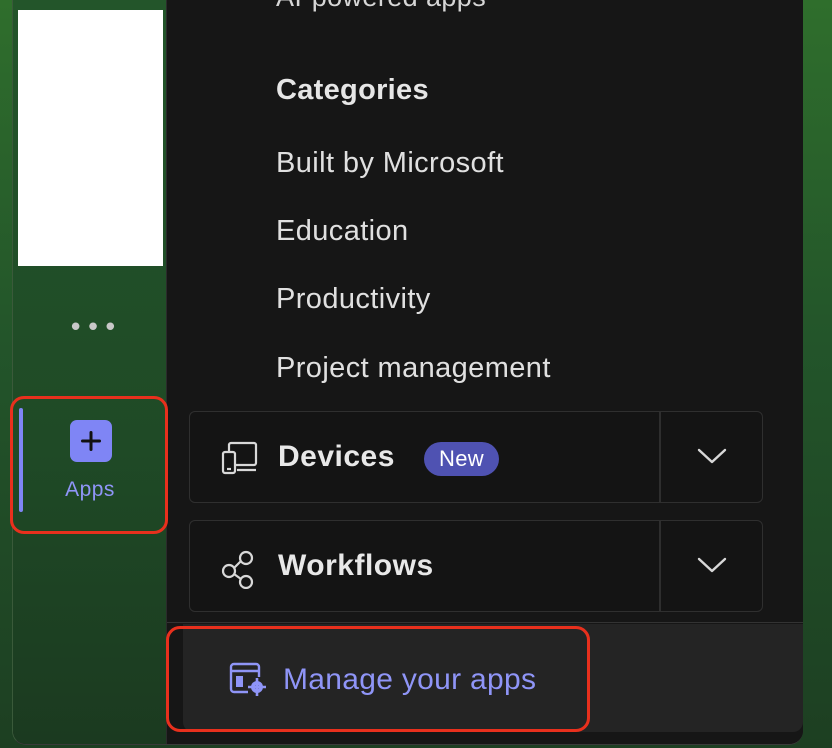 This screenshot has height=748, width=832. What do you see at coordinates (240, 571) in the screenshot?
I see `workflows-icon` at bounding box center [240, 571].